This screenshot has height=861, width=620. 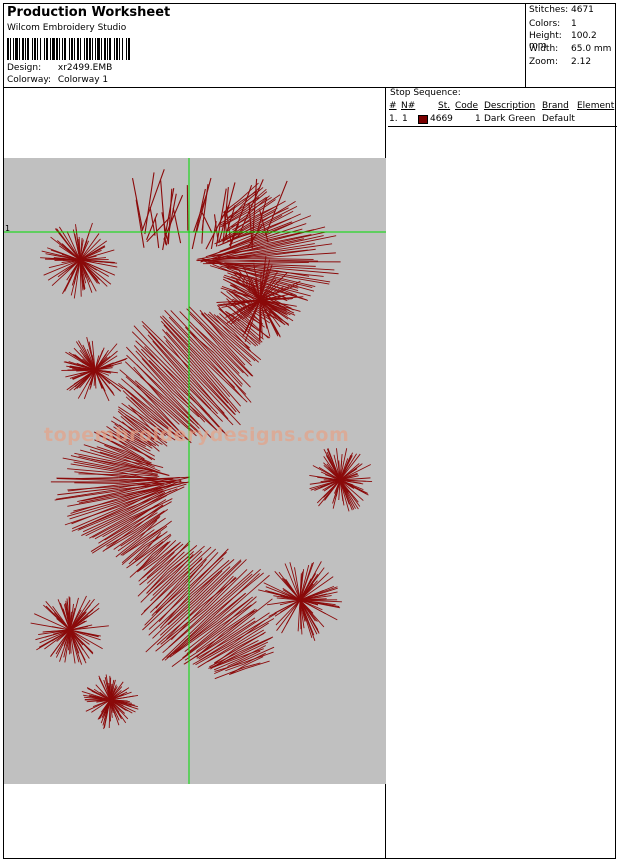 What do you see at coordinates (197, 435) in the screenshot?
I see `watermark-text: topembroiderydesigns.com` at bounding box center [197, 435].